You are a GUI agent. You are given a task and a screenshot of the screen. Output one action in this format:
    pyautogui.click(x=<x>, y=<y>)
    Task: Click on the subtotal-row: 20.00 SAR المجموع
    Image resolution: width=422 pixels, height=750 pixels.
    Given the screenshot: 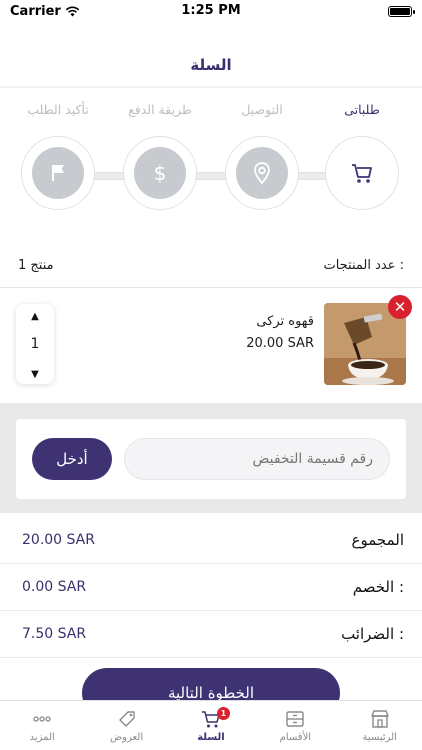 What is the action you would take?
    pyautogui.click(x=211, y=540)
    